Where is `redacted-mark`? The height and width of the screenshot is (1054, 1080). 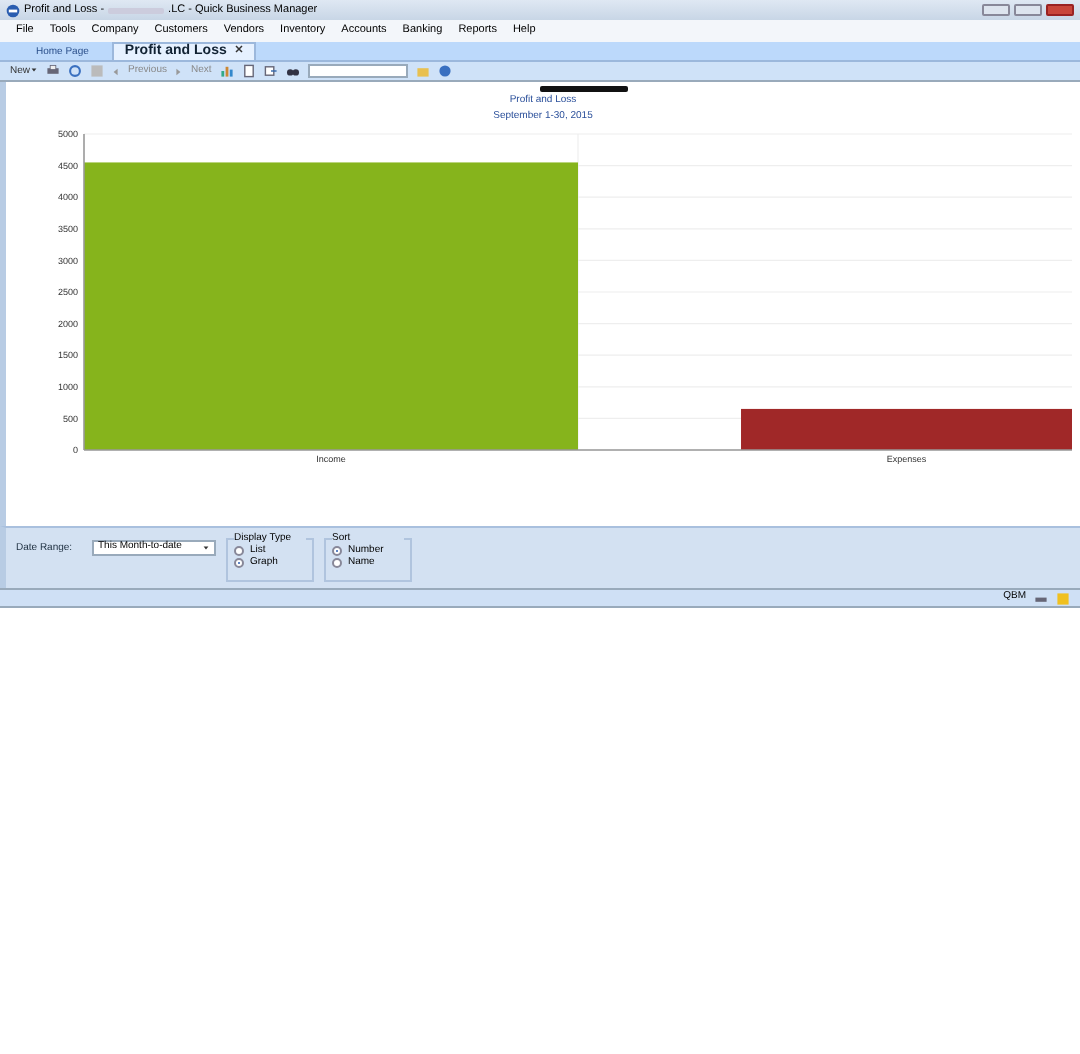 redacted-mark is located at coordinates (583, 89).